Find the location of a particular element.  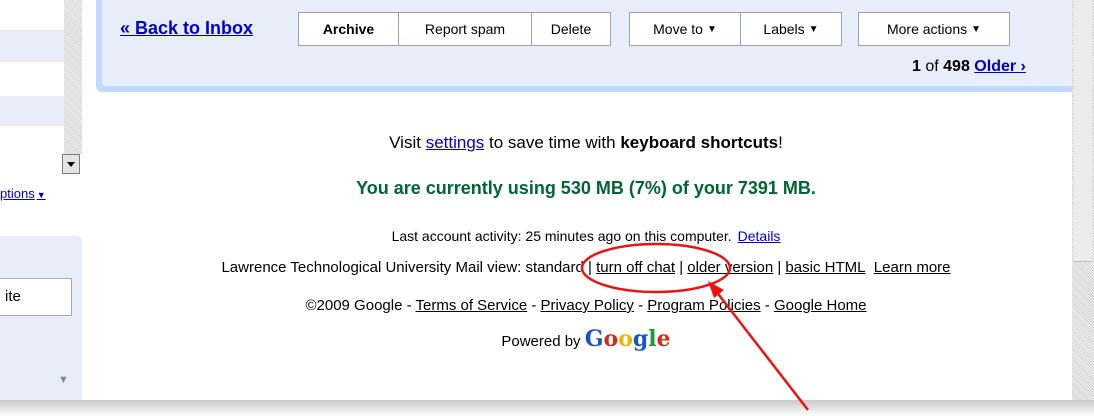

pager-of: of is located at coordinates (932, 66).